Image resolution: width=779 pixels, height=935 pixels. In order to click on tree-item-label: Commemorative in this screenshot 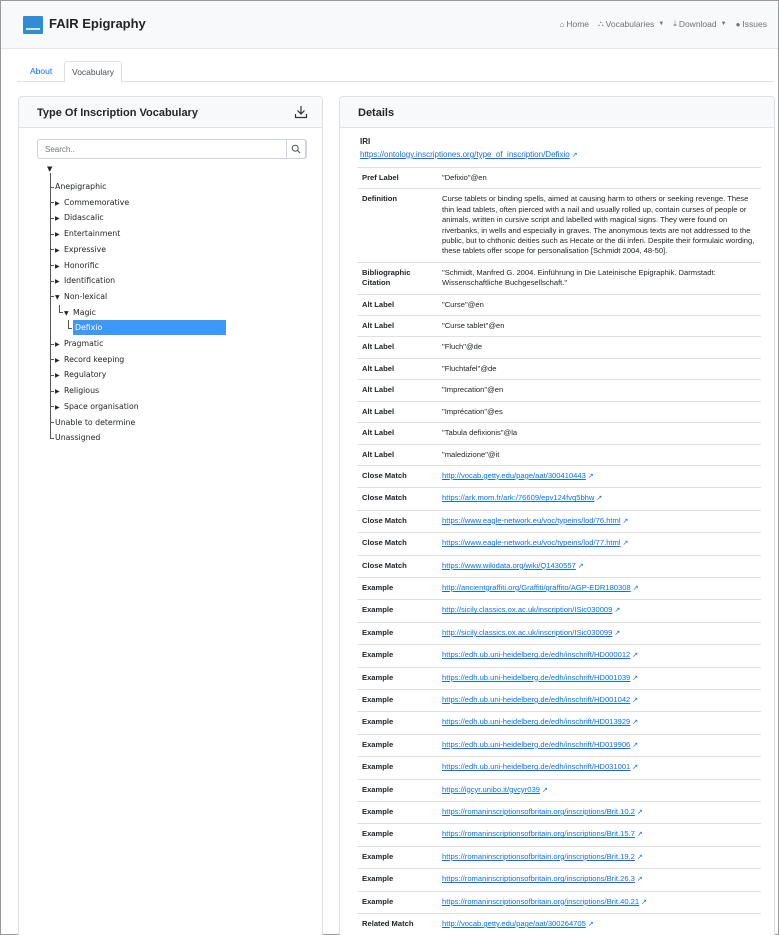, I will do `click(96, 202)`.